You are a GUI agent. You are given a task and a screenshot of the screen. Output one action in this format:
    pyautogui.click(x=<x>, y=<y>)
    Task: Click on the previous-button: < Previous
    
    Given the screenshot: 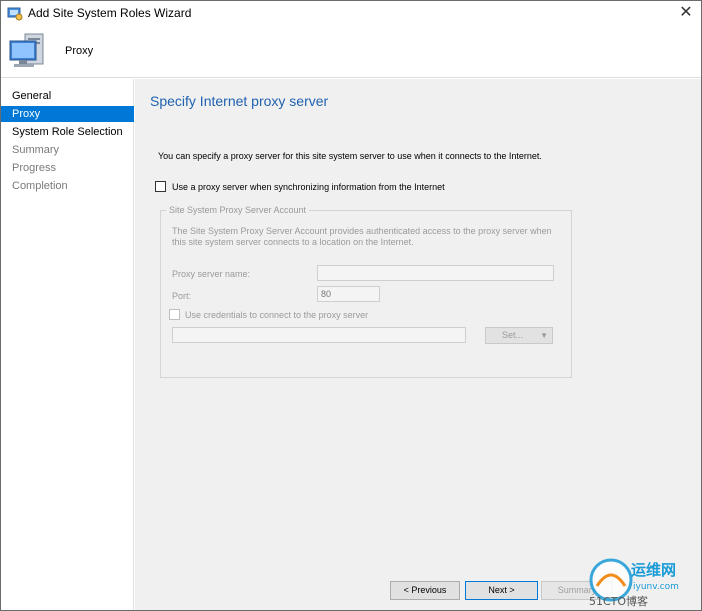 What is the action you would take?
    pyautogui.click(x=425, y=590)
    